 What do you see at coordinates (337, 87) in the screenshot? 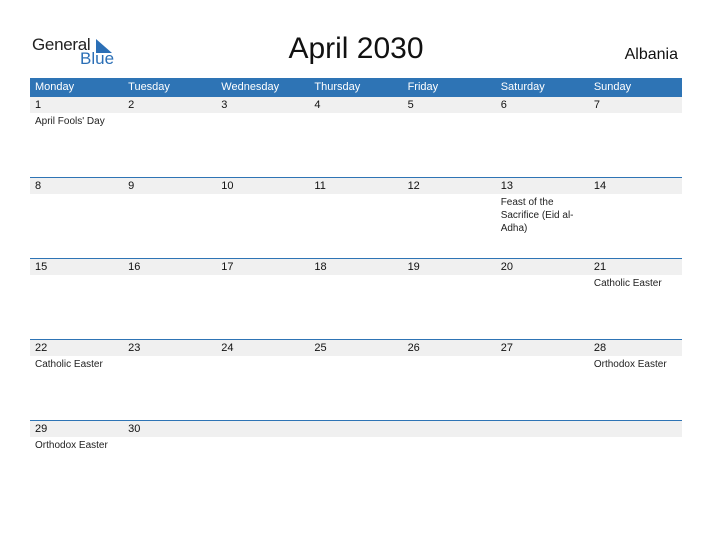
I see `day-header: Thursday` at bounding box center [337, 87].